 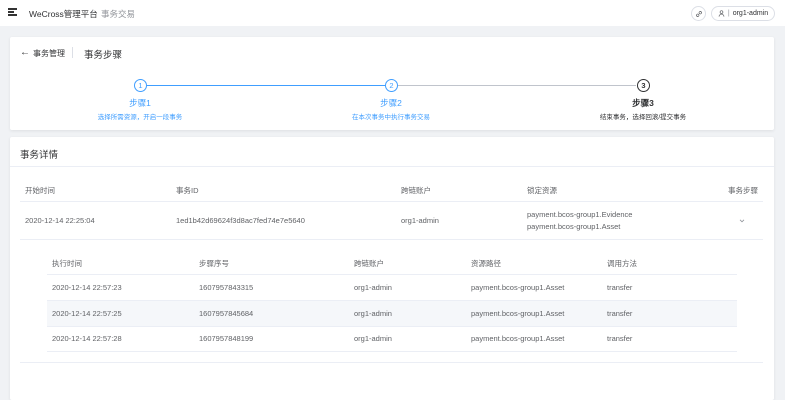 What do you see at coordinates (240, 220) in the screenshot?
I see `row-tx-id: 1ed1b42d69624f3d8ac7fed74e7e5640` at bounding box center [240, 220].